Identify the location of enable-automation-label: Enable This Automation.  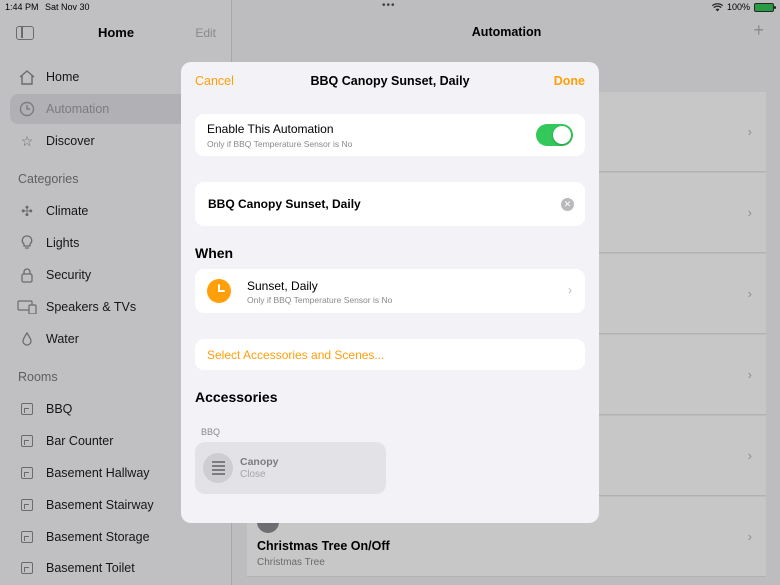
(270, 129).